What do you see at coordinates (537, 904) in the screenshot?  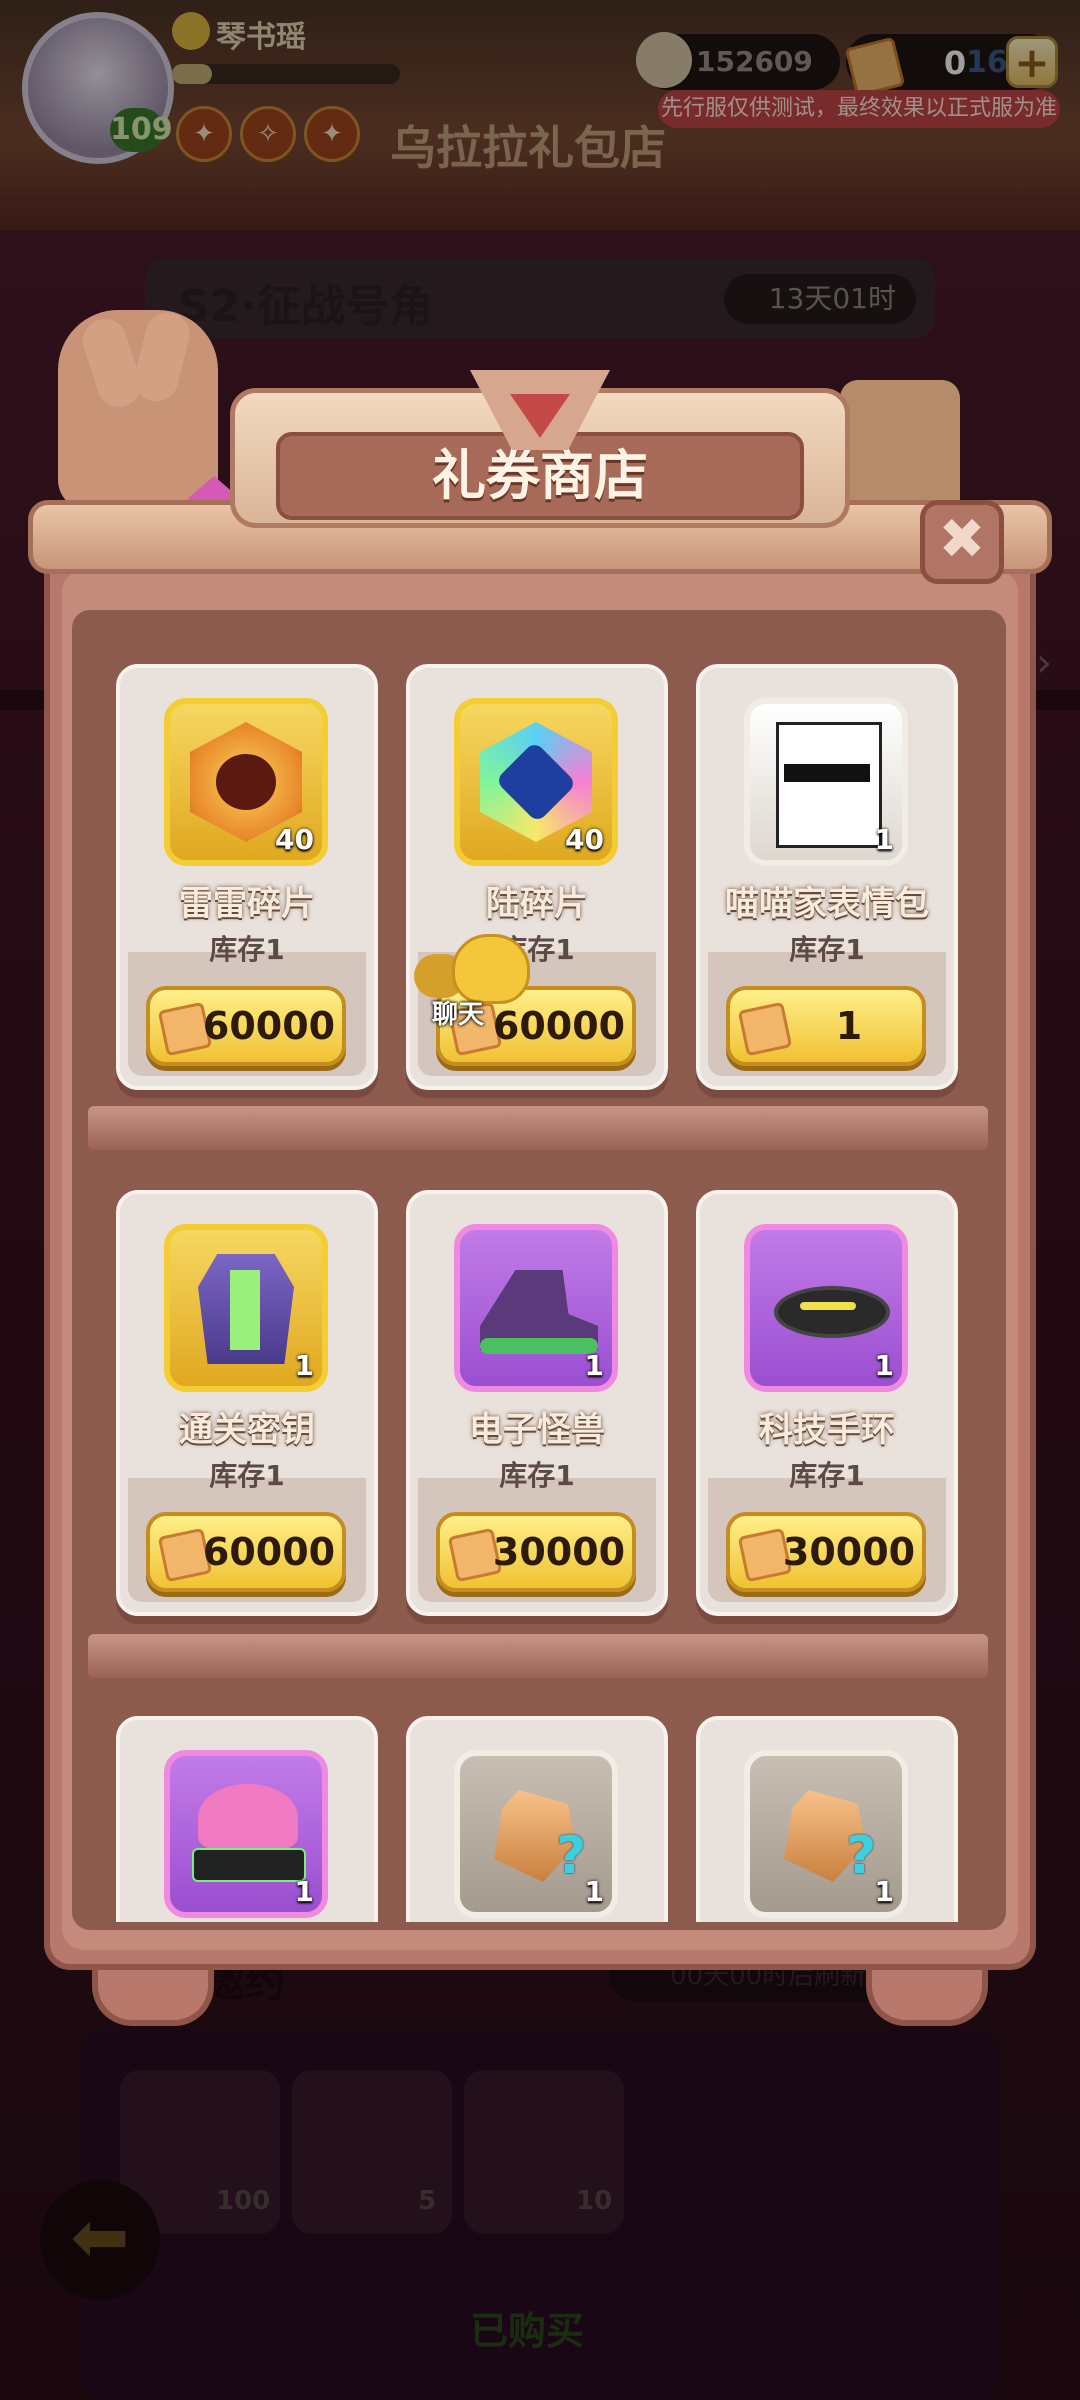 I see `item-name: 陆碎片` at bounding box center [537, 904].